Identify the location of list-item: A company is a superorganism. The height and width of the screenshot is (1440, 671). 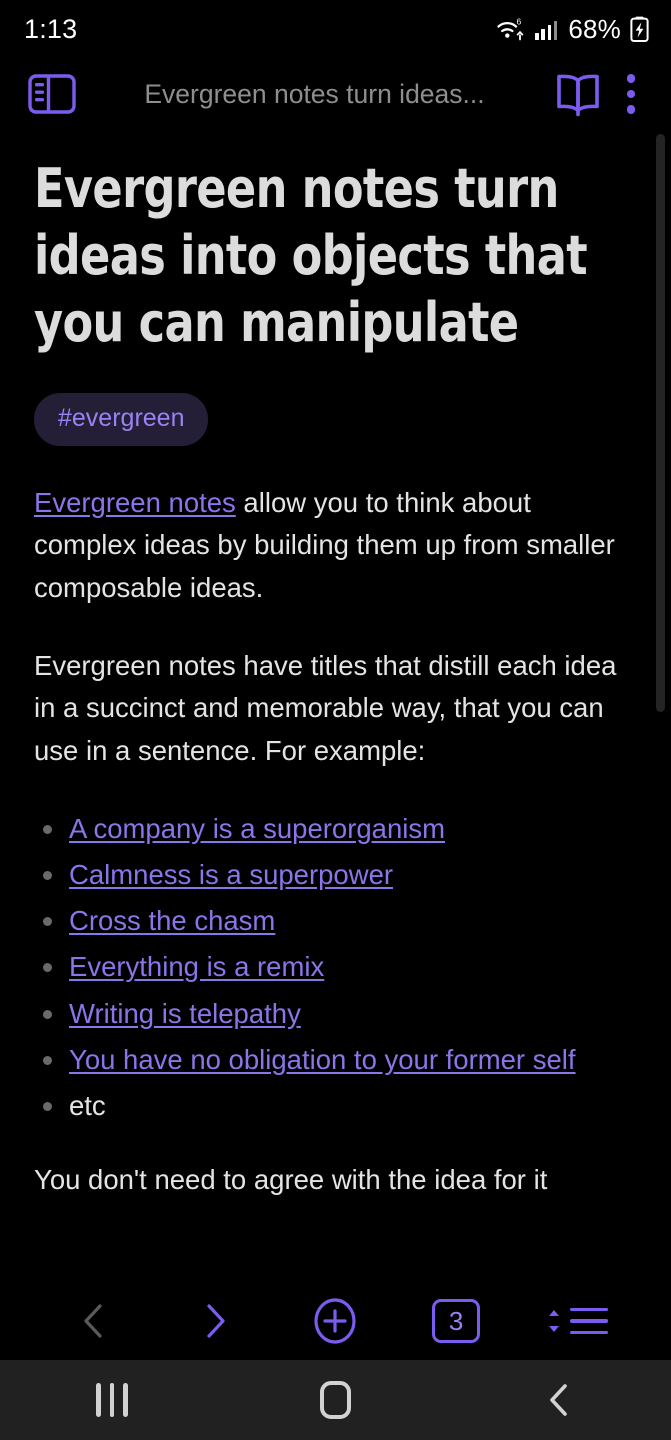
(335, 829).